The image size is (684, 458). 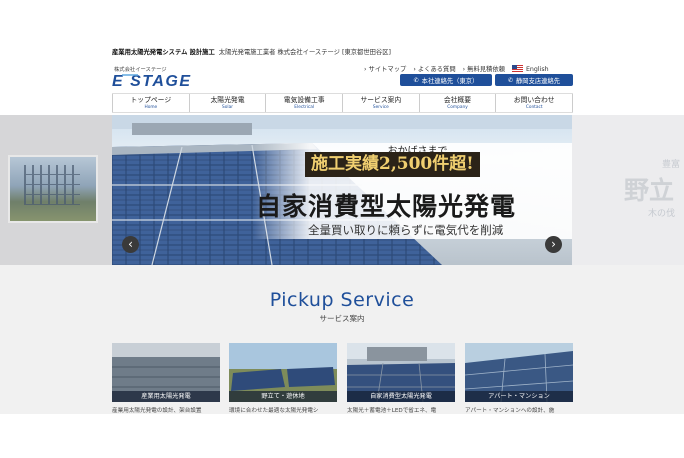 I want to click on utility-links: サイトマップ よくある質問 無料見積依頼 English, so click(x=456, y=68).